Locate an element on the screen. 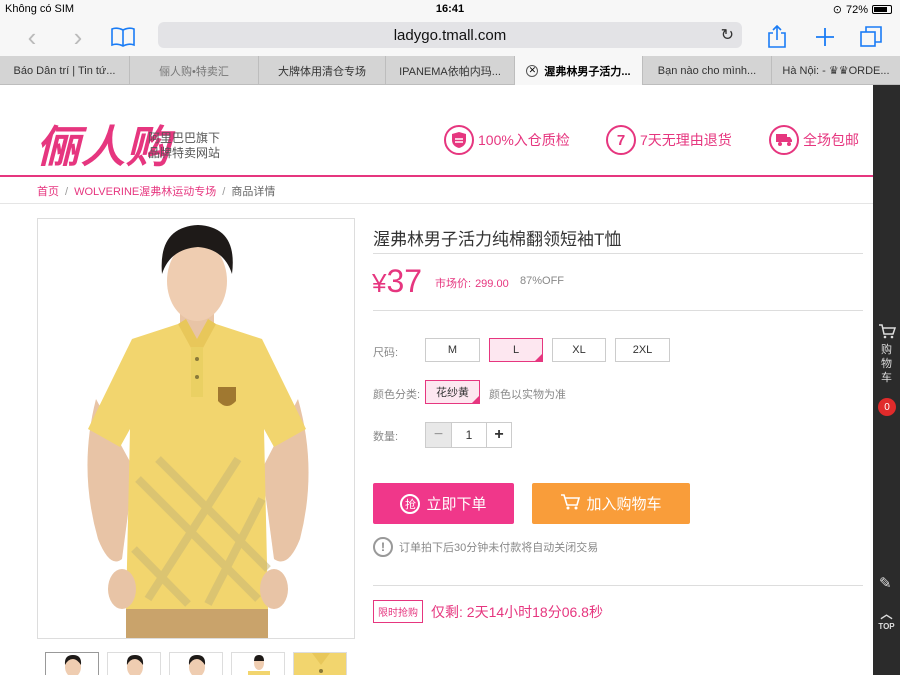 The width and height of the screenshot is (900, 675). shield-icon is located at coordinates (459, 140).